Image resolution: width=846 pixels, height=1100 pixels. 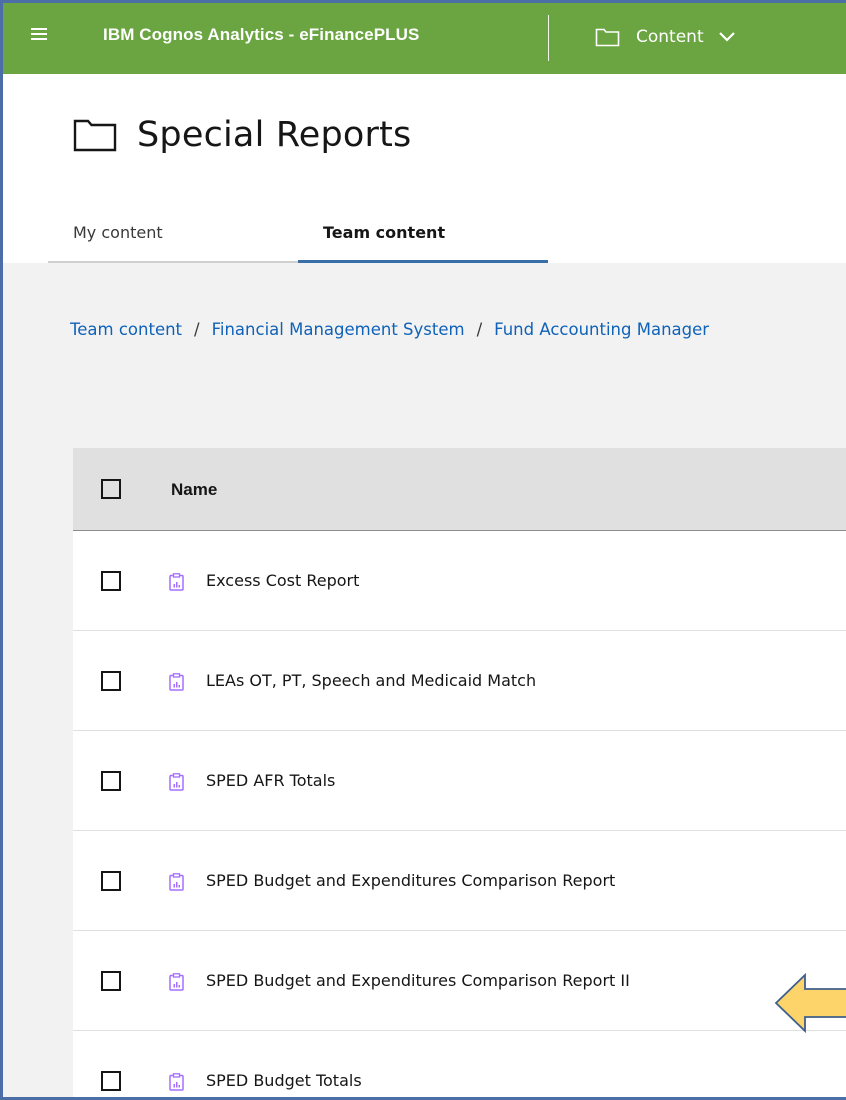 What do you see at coordinates (118, 232) in the screenshot?
I see `tab-label: My content` at bounding box center [118, 232].